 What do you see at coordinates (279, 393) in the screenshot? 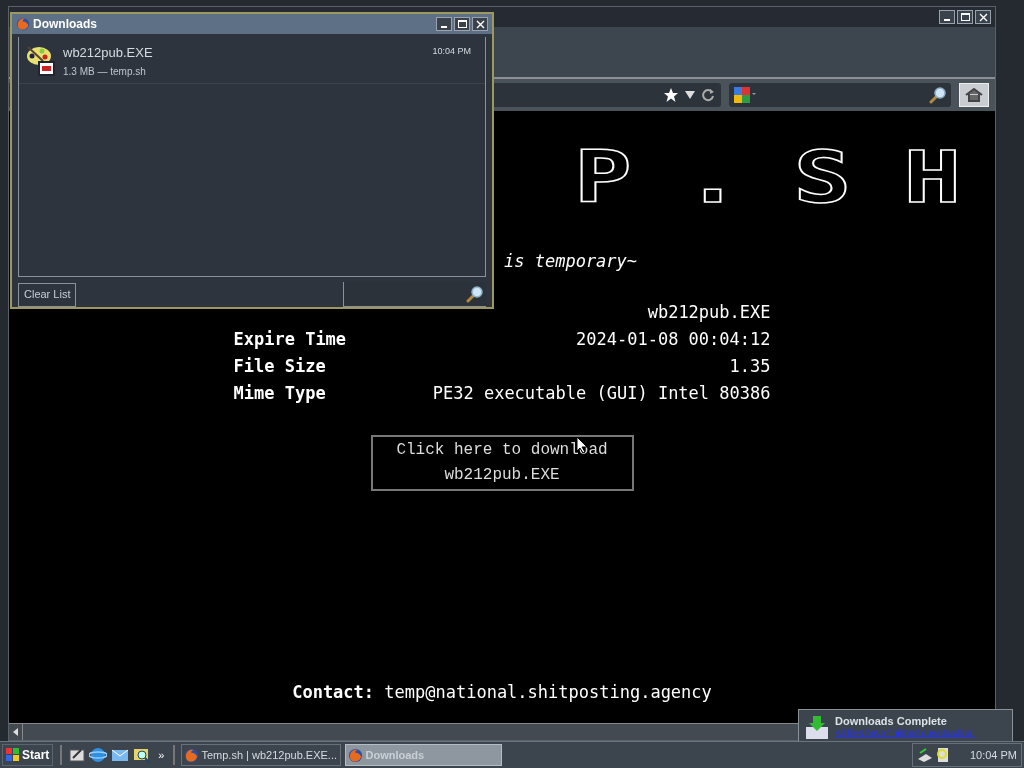
I see `field-label: Mime Type` at bounding box center [279, 393].